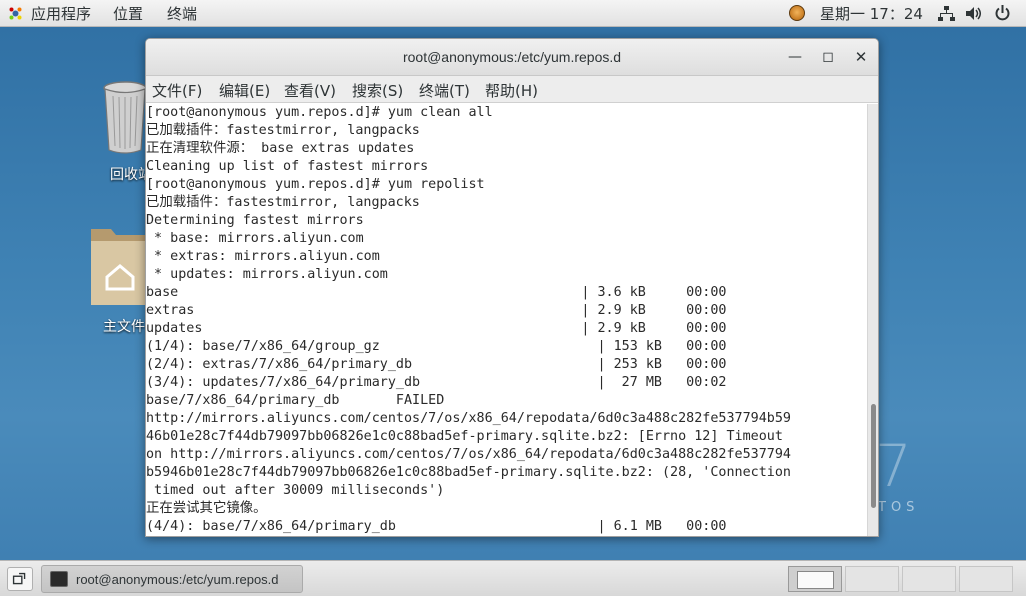 This screenshot has height=596, width=1026. What do you see at coordinates (873, 456) in the screenshot?
I see `scrollbar-thumb` at bounding box center [873, 456].